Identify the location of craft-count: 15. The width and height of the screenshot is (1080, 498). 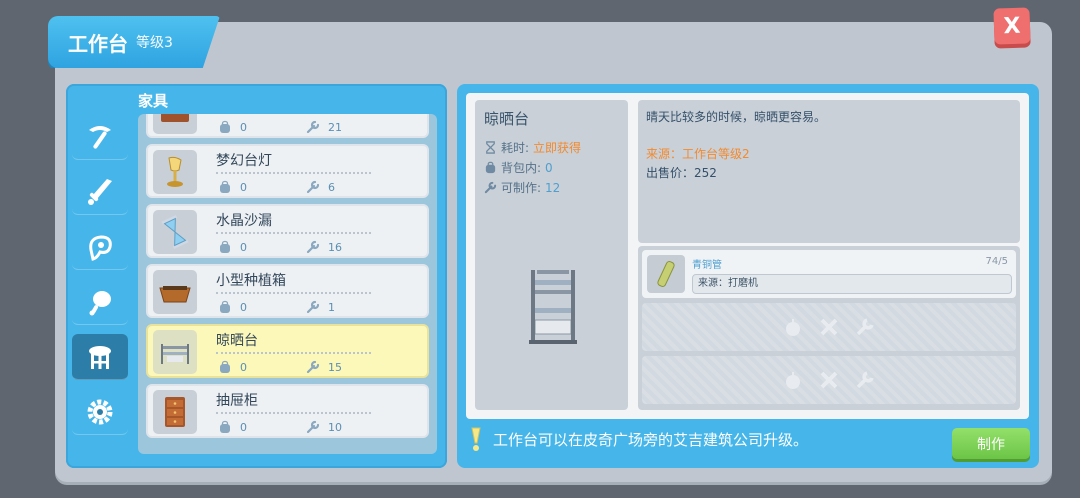
(335, 367).